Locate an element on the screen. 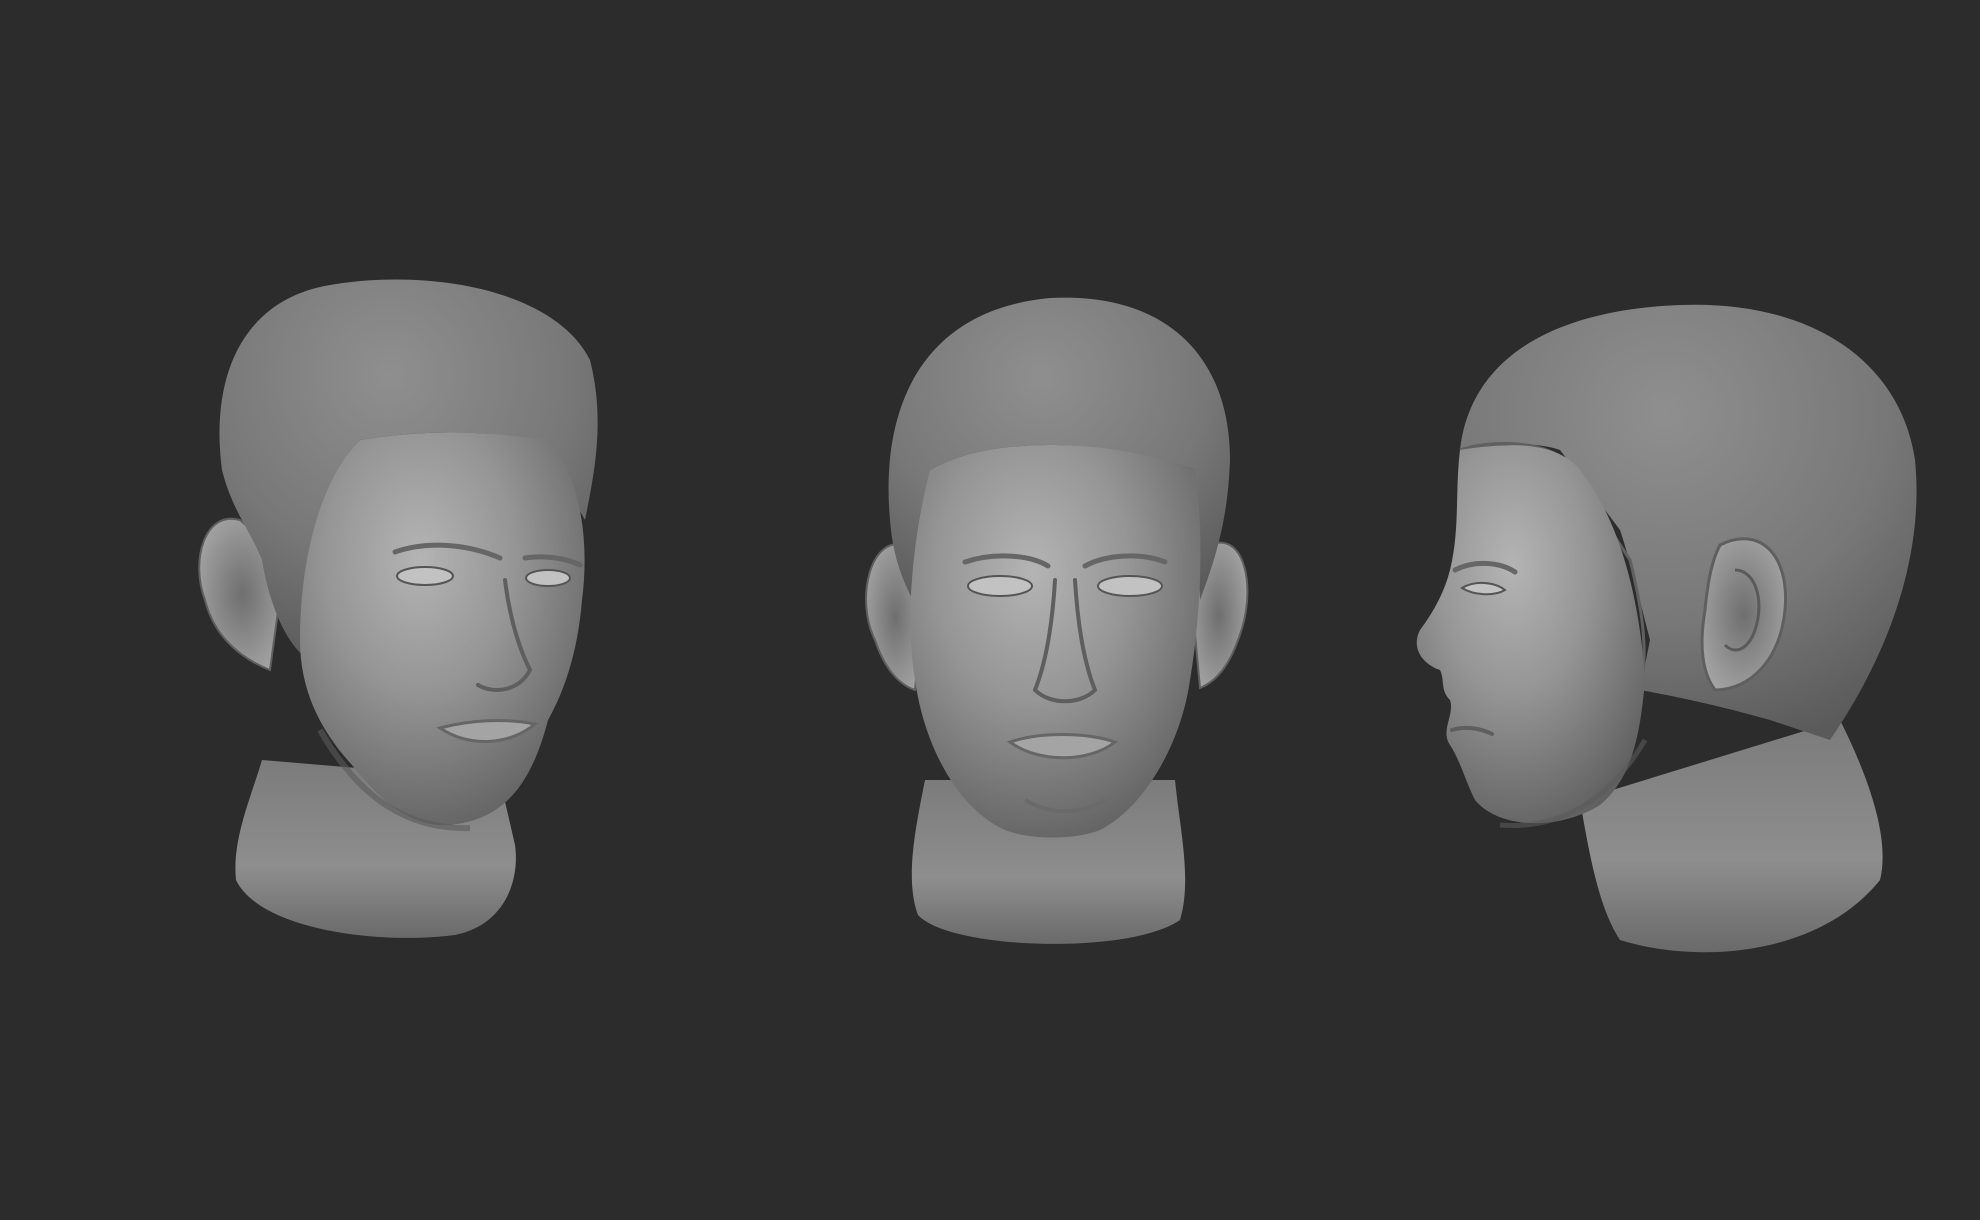  head-front-model is located at coordinates (1057, 620).